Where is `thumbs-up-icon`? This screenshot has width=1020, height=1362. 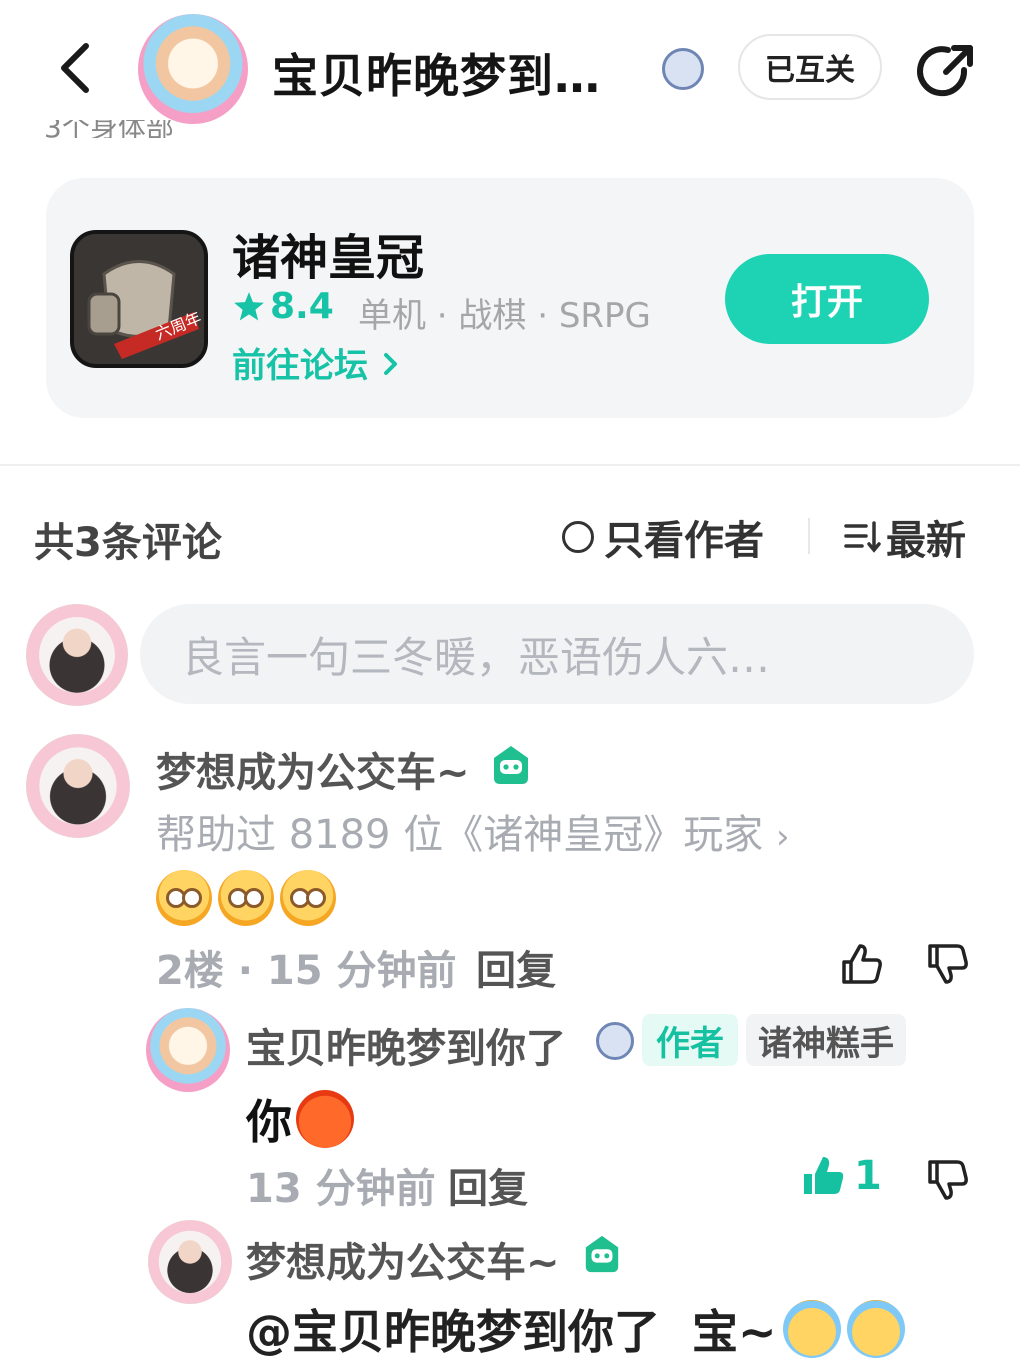
thumbs-up-icon is located at coordinates (862, 964).